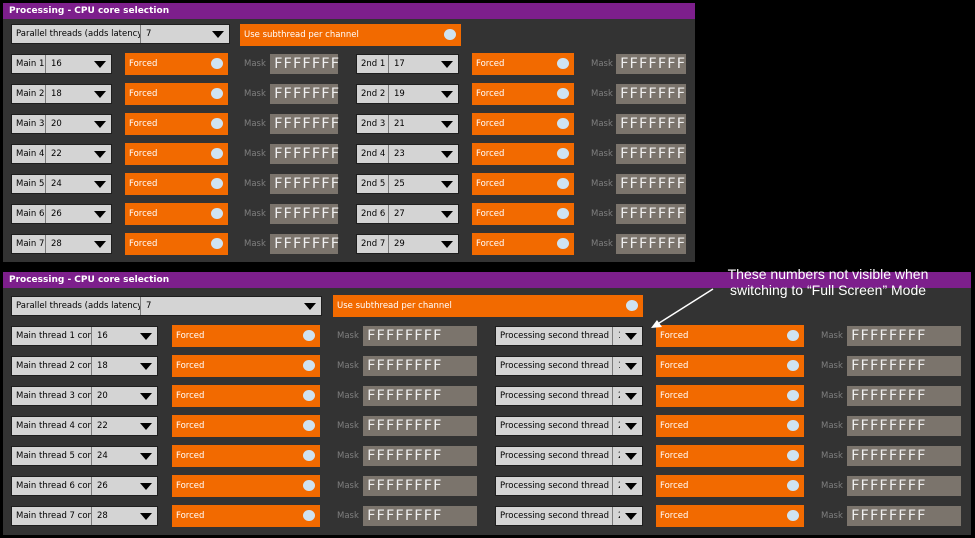  What do you see at coordinates (84, 516) in the screenshot?
I see `main-thread-combo: Main thread 7 core 28` at bounding box center [84, 516].